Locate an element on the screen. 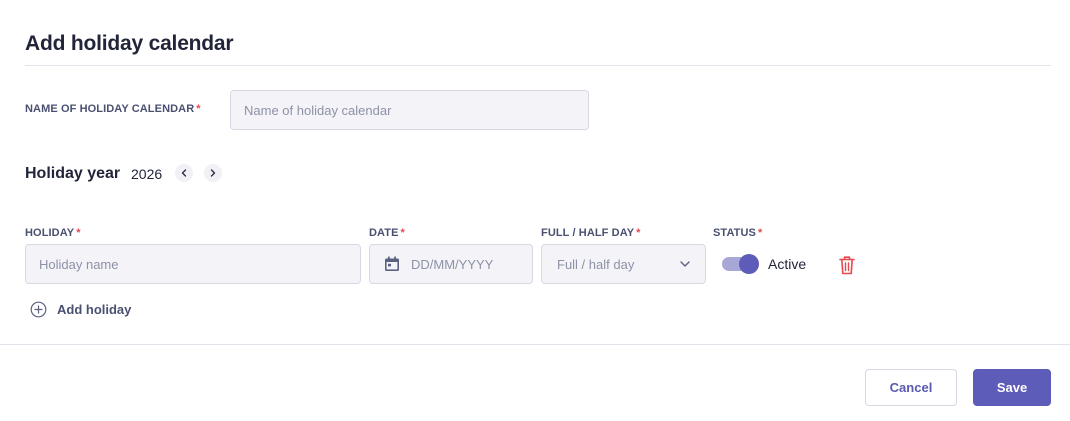  chevron-left-icon is located at coordinates (184, 173).